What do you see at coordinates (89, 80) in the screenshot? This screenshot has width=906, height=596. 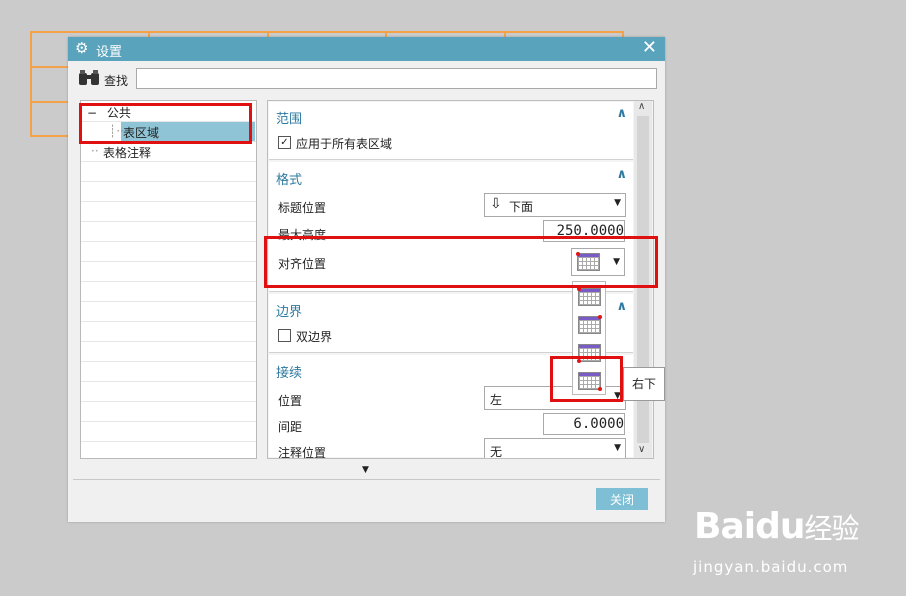 I see `binoculars-icon` at bounding box center [89, 80].